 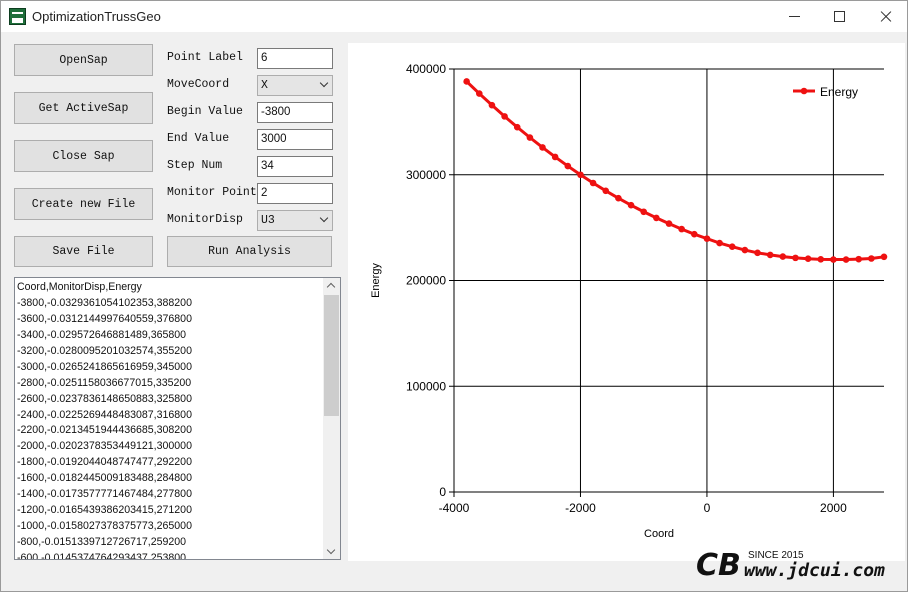 I want to click on output-line: -3400,-0.029572646881489,365800, so click(x=102, y=334).